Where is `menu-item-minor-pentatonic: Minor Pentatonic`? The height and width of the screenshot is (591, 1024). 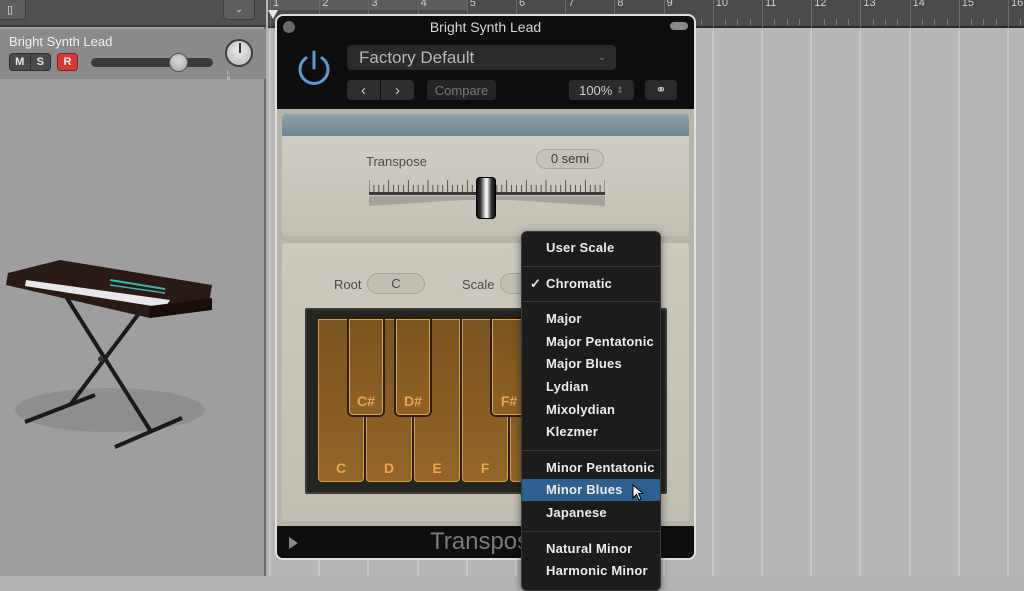 menu-item-minor-pentatonic: Minor Pentatonic is located at coordinates (591, 468).